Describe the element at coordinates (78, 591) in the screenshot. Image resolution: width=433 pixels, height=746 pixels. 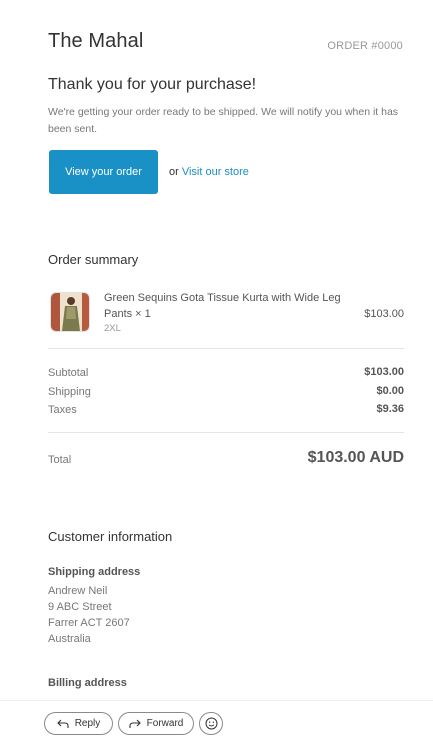
I see `shipping-address-line: Andrew Neil` at that location.